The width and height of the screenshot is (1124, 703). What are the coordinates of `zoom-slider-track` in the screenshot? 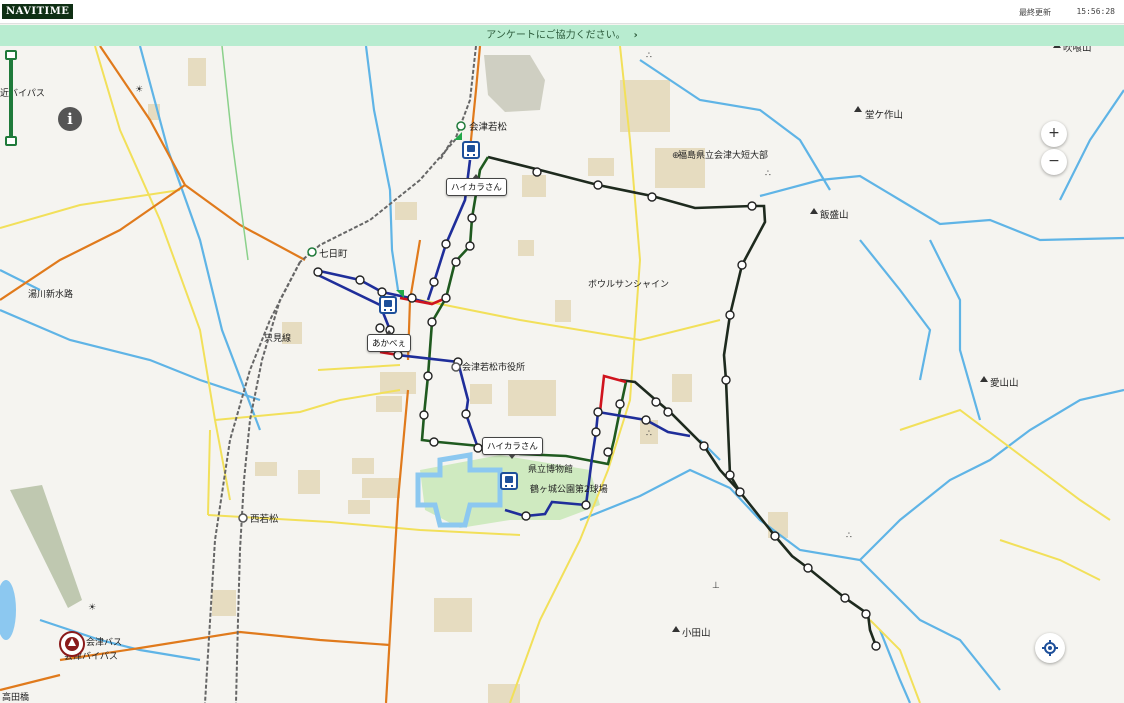 It's located at (11, 98).